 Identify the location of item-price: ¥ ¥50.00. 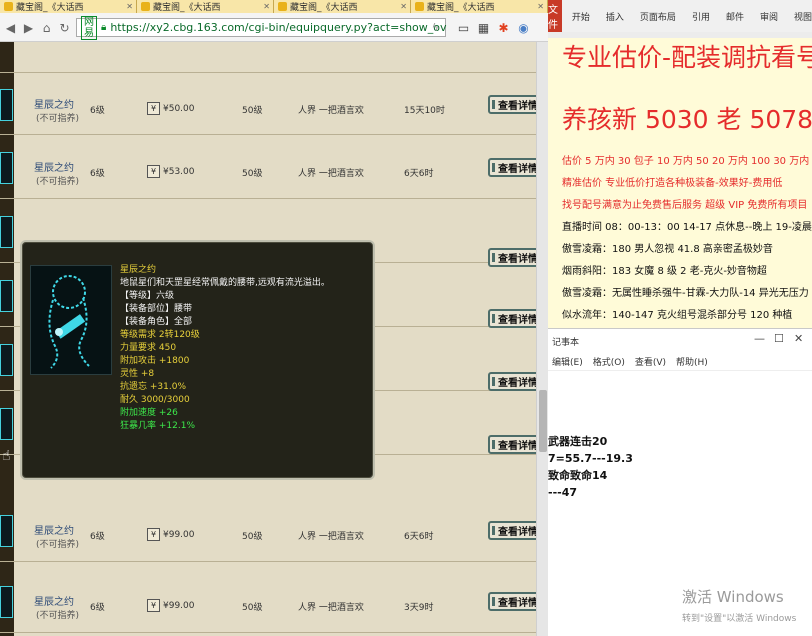
(171, 108).